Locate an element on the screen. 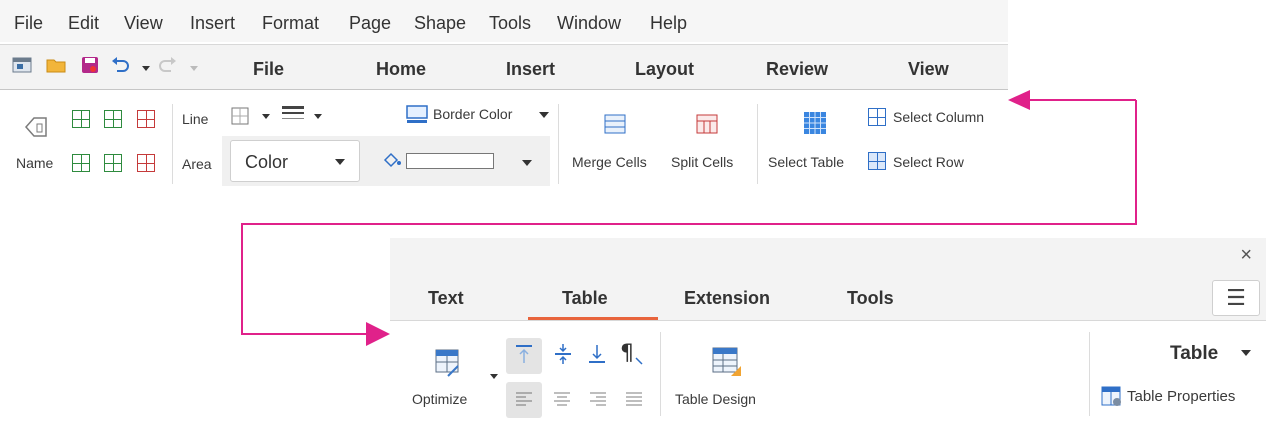  area-style-dropdown: Color is located at coordinates (295, 161).